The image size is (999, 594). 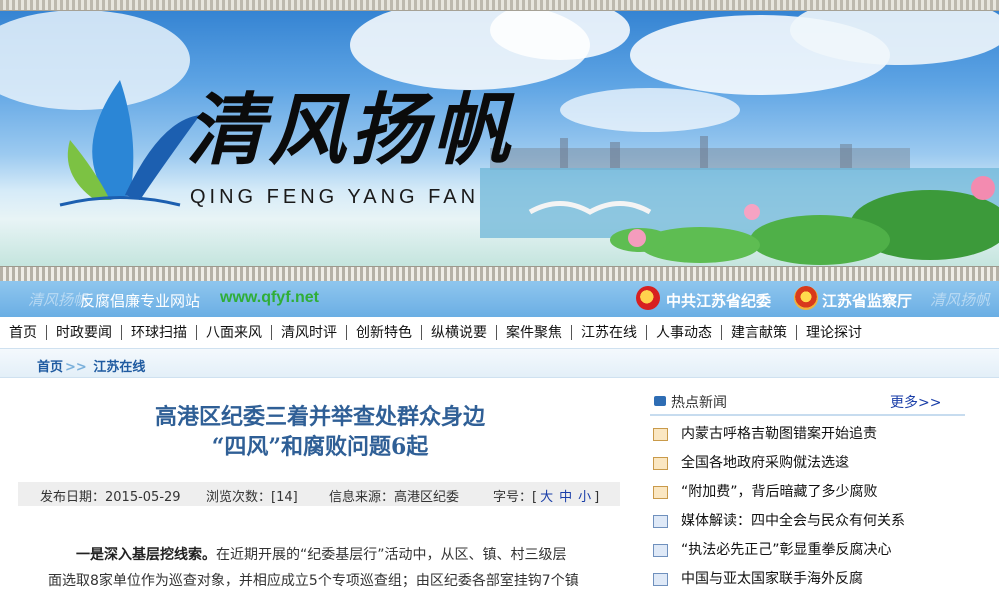 I want to click on decor-watermark-right: 清风扬帆, so click(x=960, y=300).